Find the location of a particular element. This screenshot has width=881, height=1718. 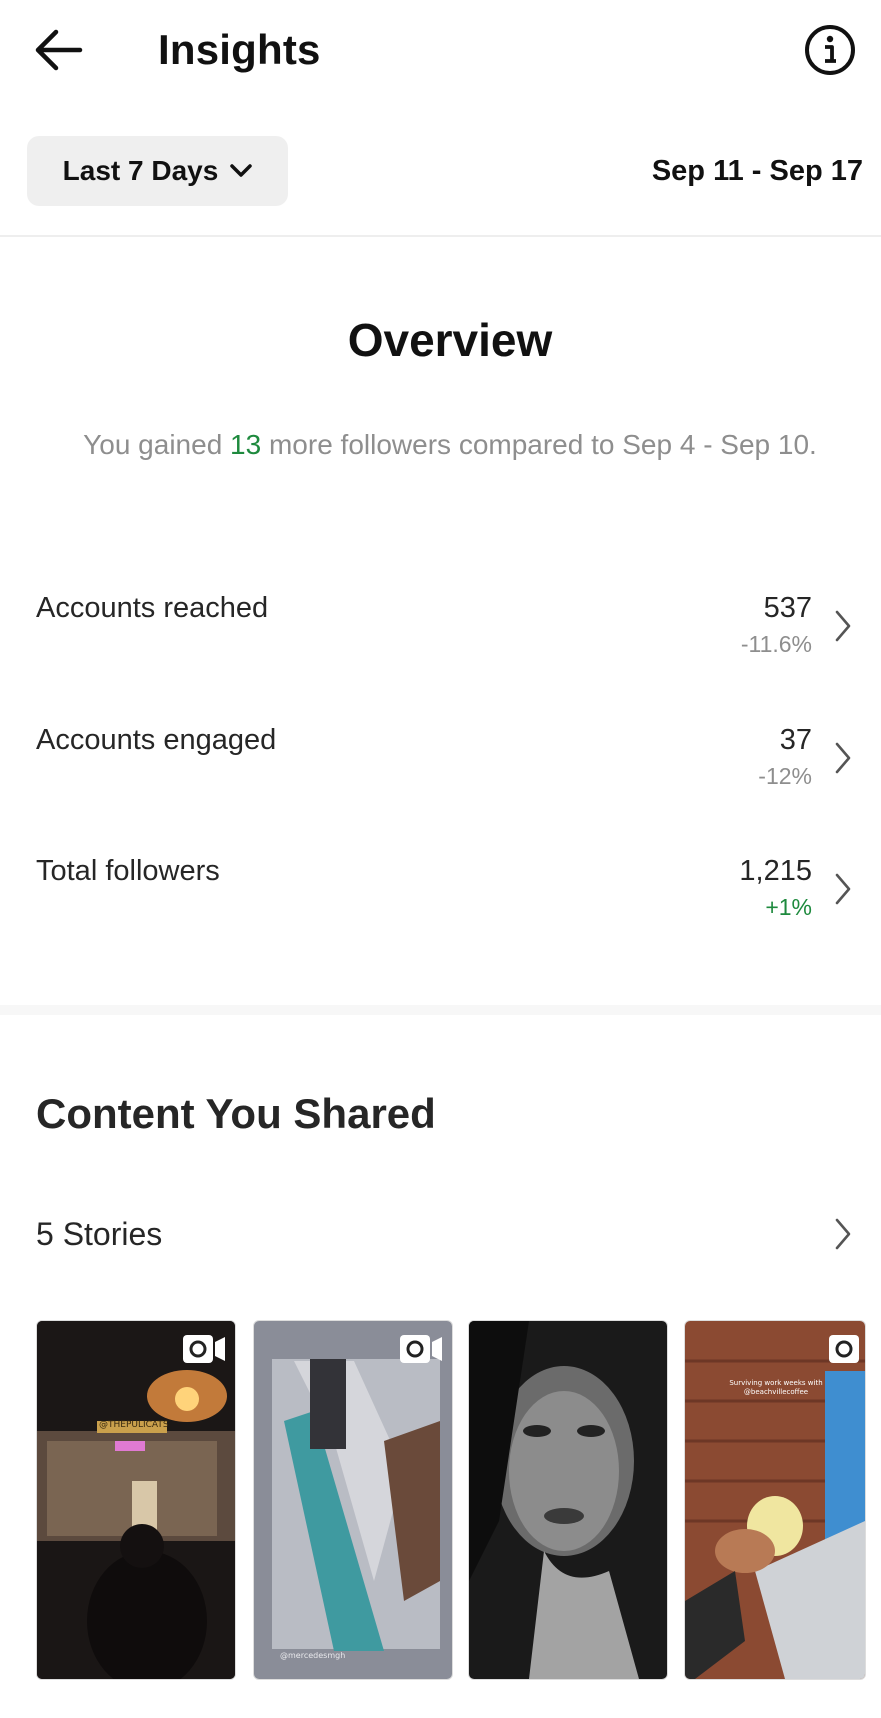

divider is located at coordinates (440, 236).